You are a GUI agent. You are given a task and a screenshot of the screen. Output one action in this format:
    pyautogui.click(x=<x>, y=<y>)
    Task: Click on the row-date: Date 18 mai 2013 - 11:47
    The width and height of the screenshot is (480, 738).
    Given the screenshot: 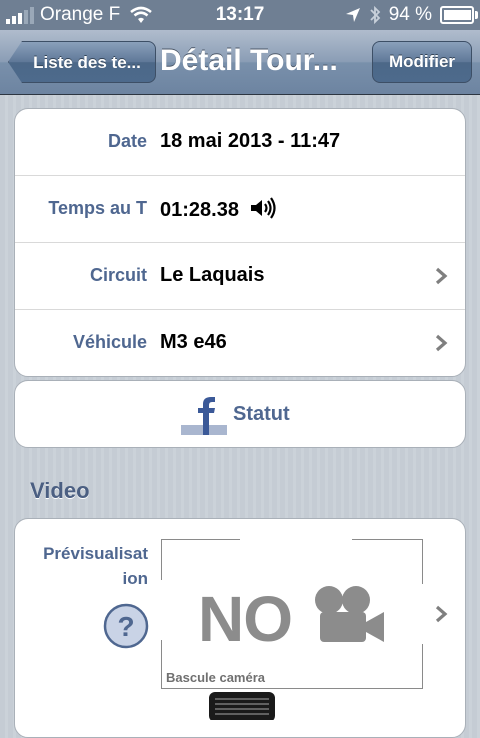 What is the action you would take?
    pyautogui.click(x=240, y=142)
    